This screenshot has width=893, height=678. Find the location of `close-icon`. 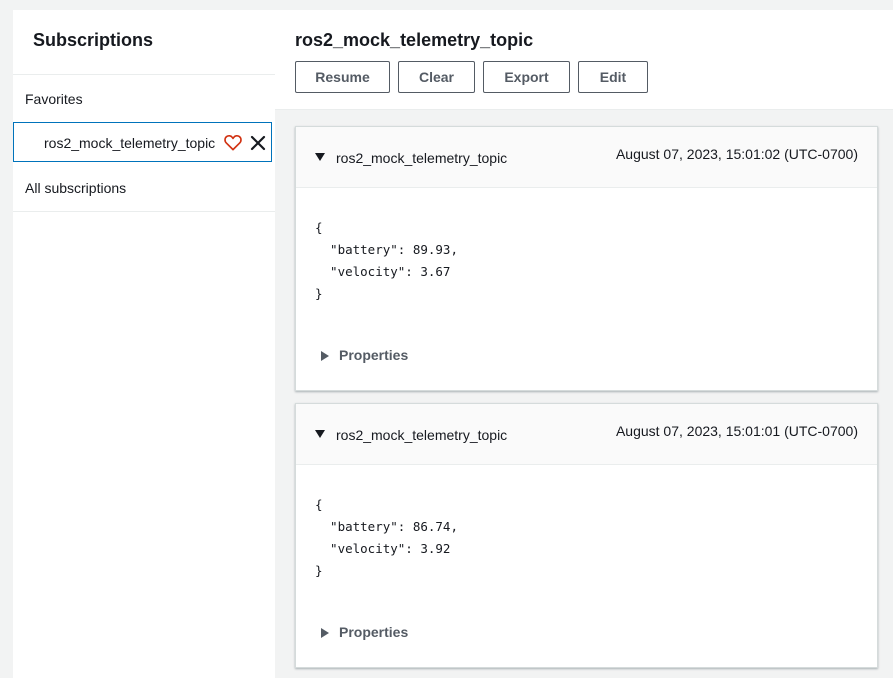

close-icon is located at coordinates (258, 143).